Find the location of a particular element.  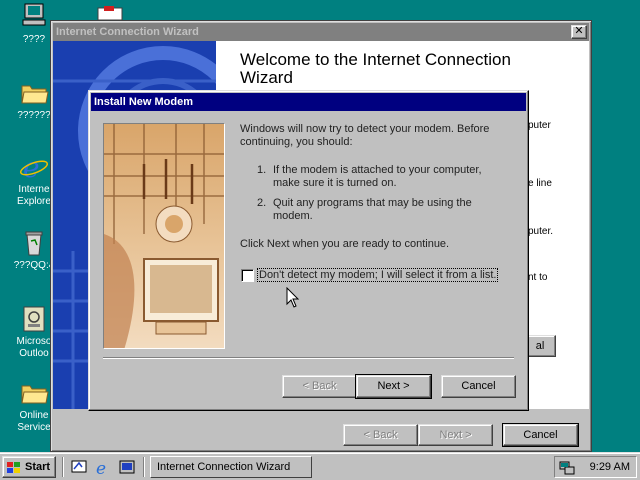

modem-cancel-label: Cancel is located at coordinates (478, 386).